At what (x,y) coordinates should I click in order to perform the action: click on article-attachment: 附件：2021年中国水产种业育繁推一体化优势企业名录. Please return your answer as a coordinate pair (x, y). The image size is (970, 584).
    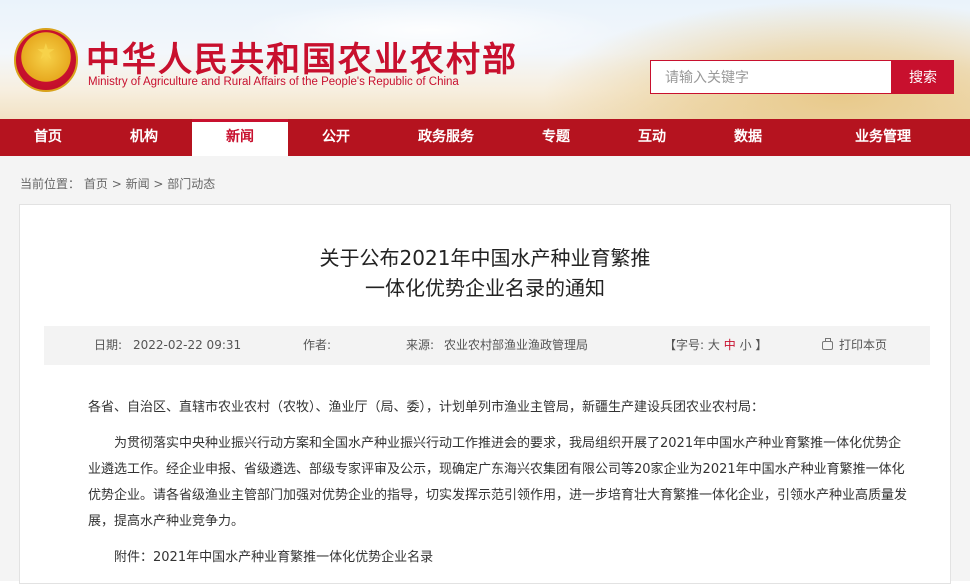
    Looking at the image, I should click on (499, 558).